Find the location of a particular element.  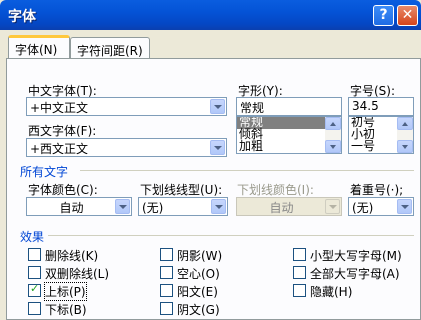

emboss-checkbox is located at coordinates (166, 290).